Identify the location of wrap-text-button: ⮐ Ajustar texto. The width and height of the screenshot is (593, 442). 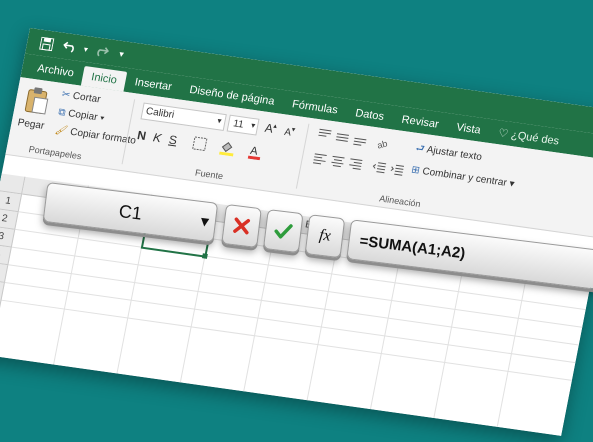
(448, 154).